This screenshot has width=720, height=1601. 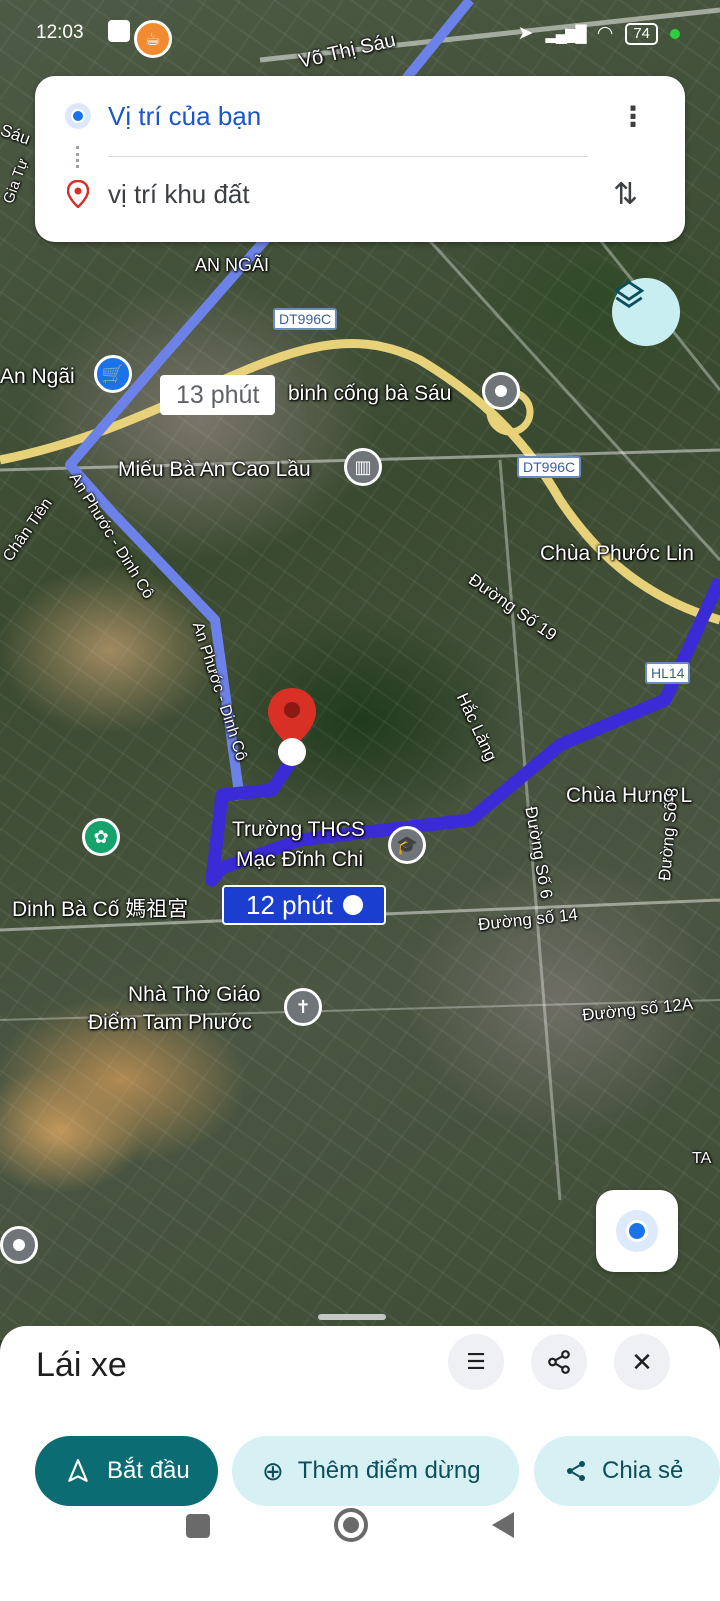 I want to click on navigation-arrow-icon, so click(x=78, y=1470).